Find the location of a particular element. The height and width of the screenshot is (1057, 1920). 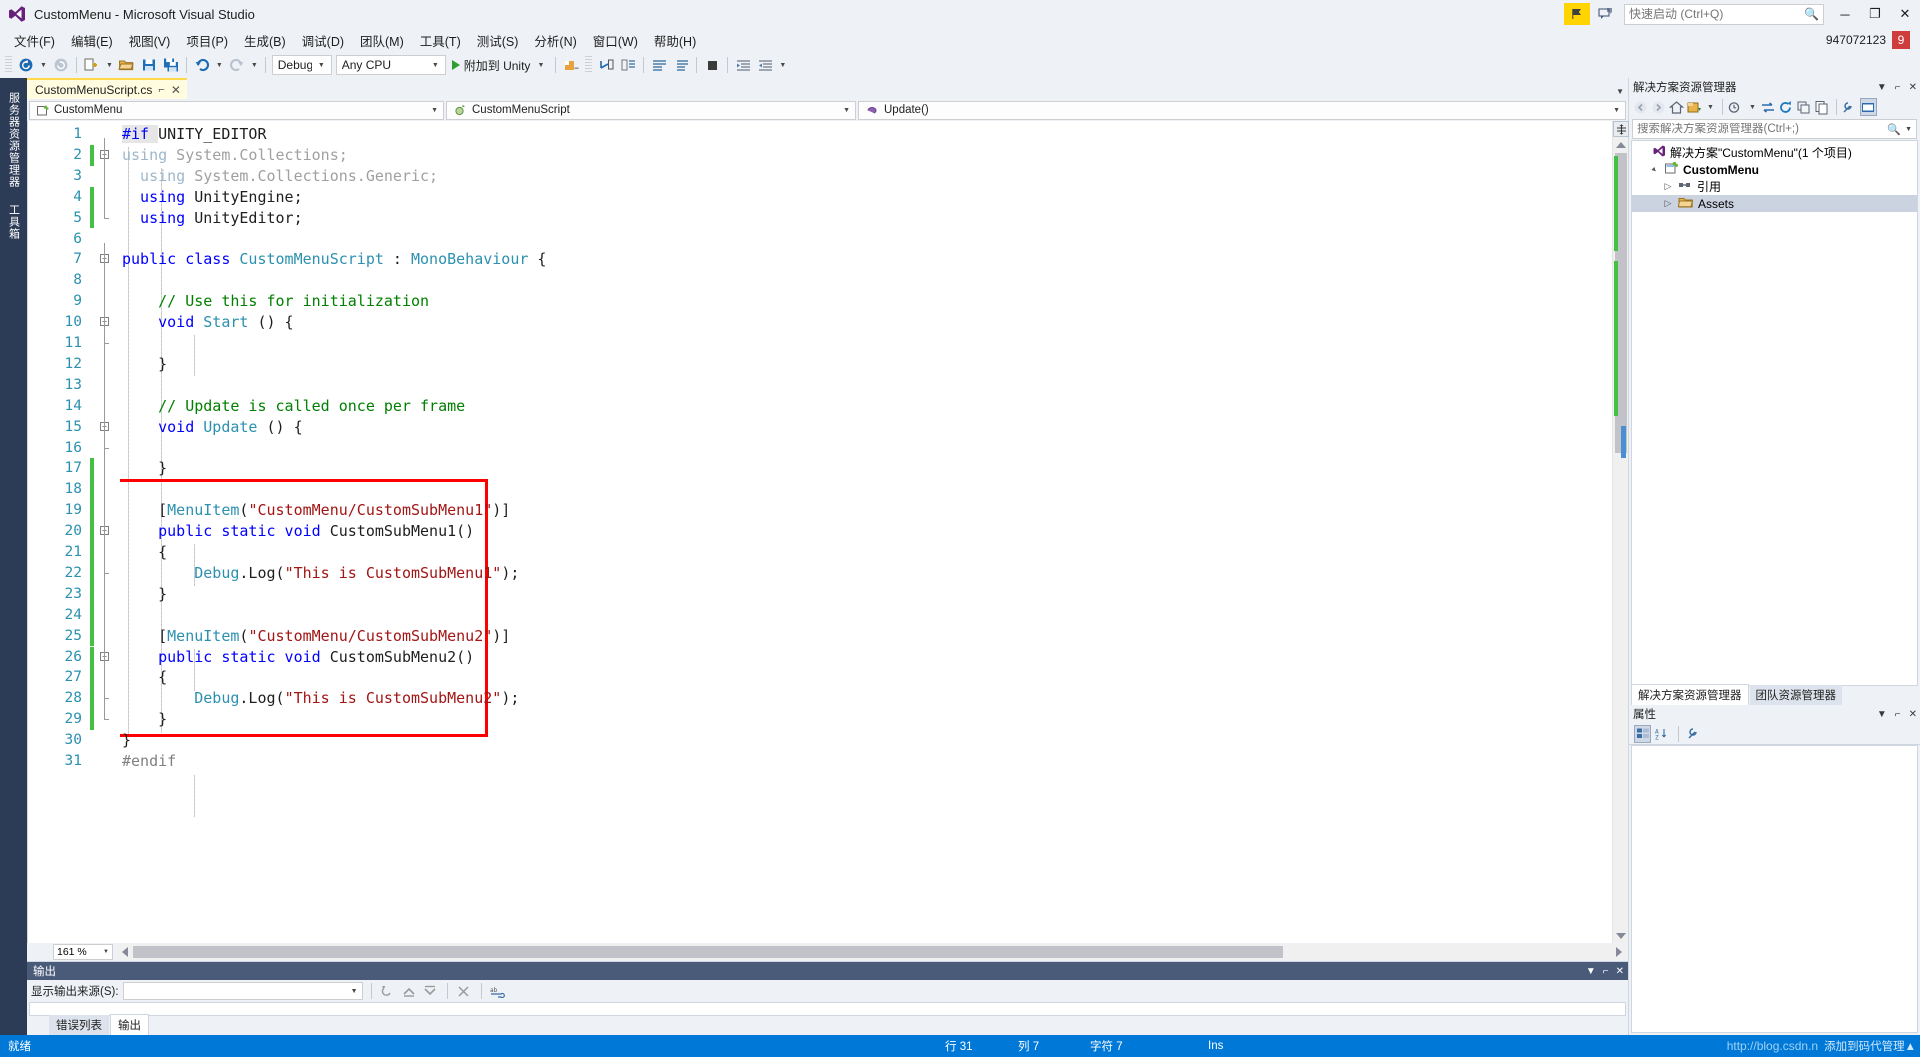

back-dropdown-arrow-icon: ▼ is located at coordinates (43, 65).